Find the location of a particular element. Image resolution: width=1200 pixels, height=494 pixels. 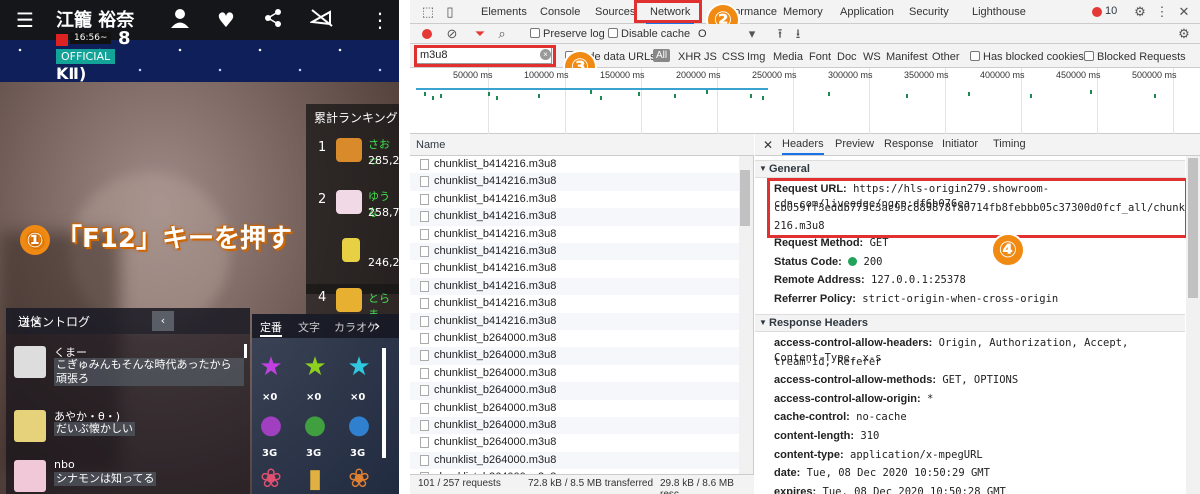

filter-js: JS is located at coordinates (710, 57).